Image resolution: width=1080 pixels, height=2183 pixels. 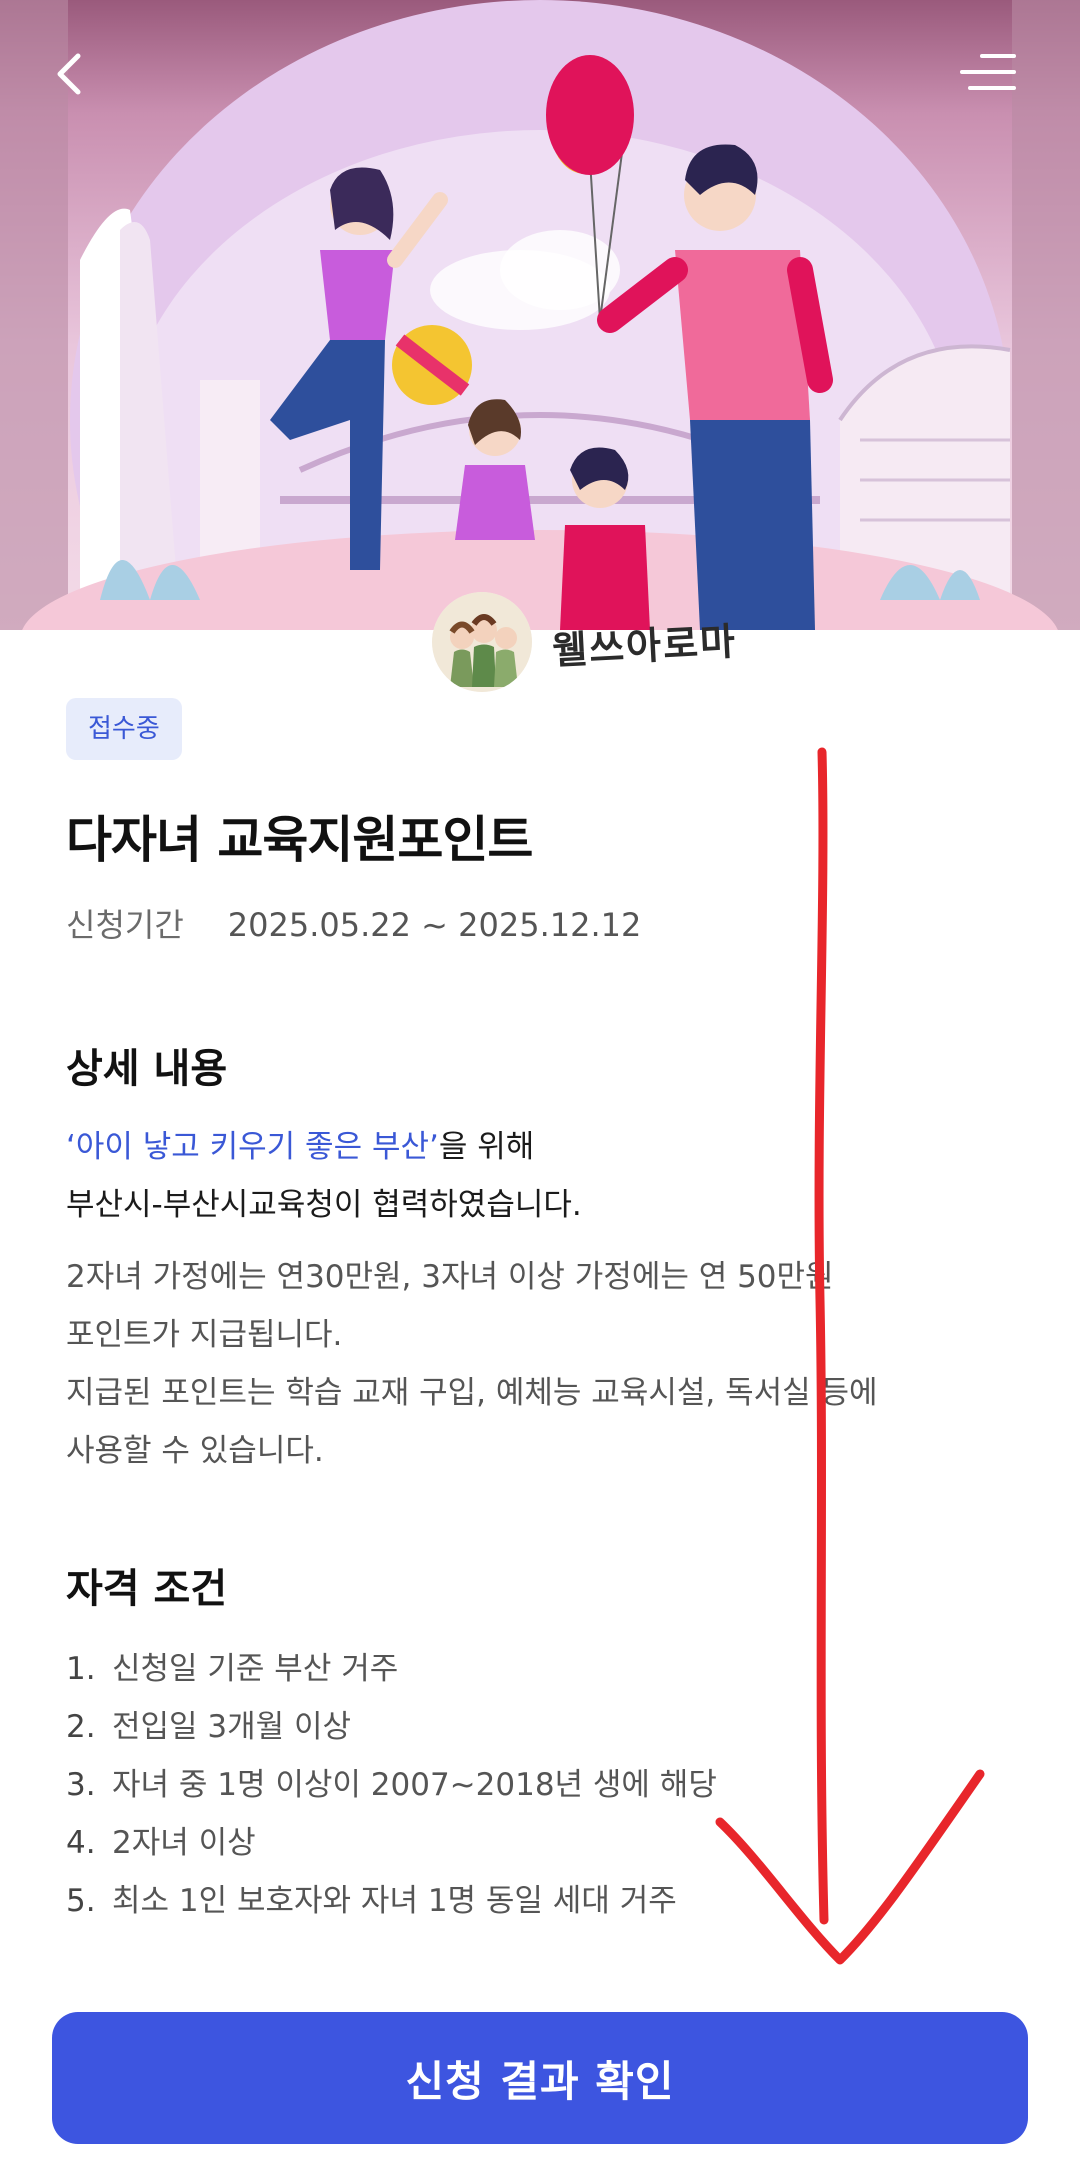 What do you see at coordinates (81, 1843) in the screenshot?
I see `list-item-number: 4.` at bounding box center [81, 1843].